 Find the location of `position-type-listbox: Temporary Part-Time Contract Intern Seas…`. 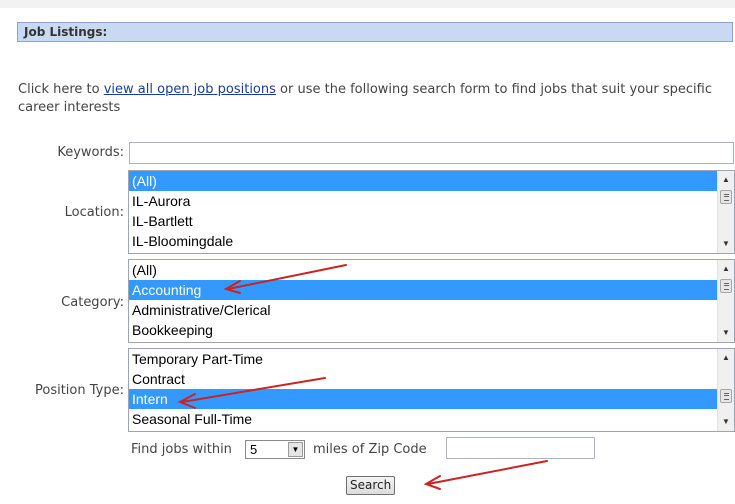

position-type-listbox: Temporary Part-Time Contract Intern Seas… is located at coordinates (431, 390).